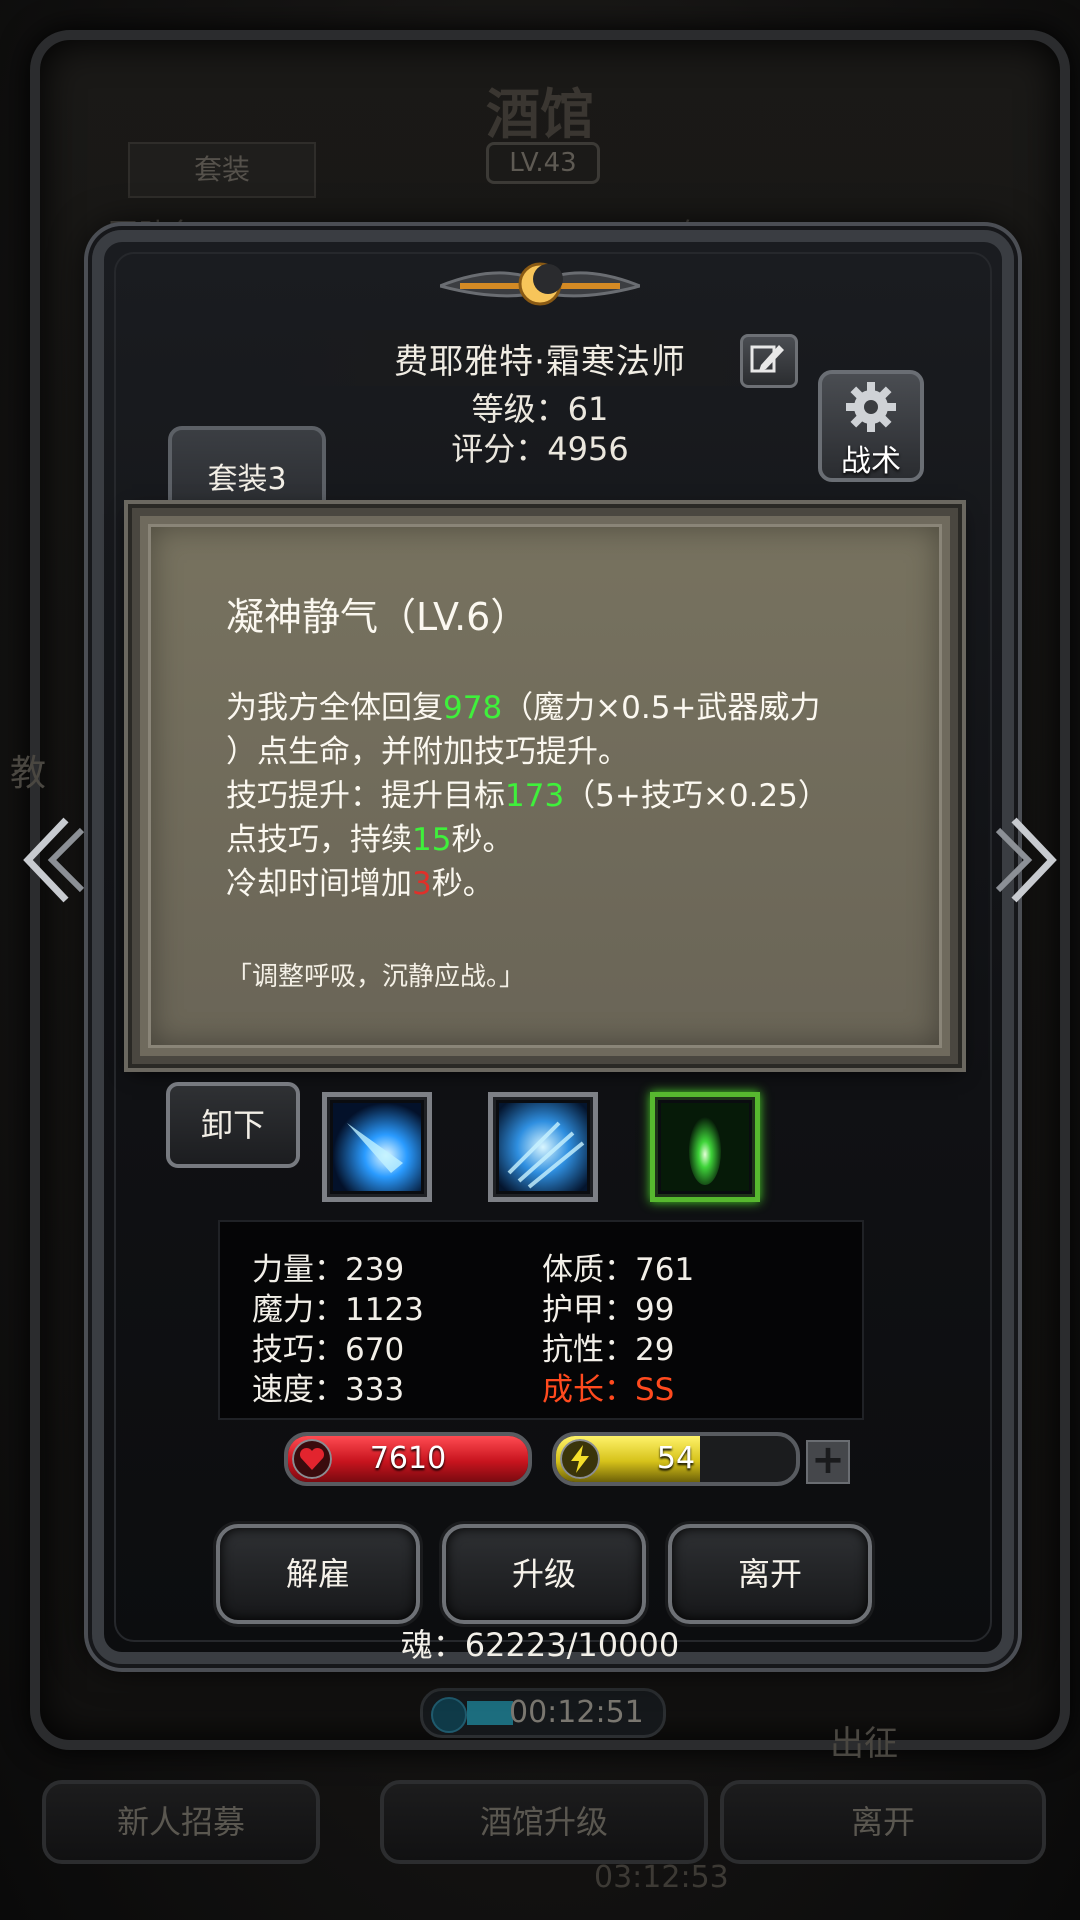  What do you see at coordinates (328, 1350) in the screenshot?
I see `stat-skill: 技巧：670` at bounding box center [328, 1350].